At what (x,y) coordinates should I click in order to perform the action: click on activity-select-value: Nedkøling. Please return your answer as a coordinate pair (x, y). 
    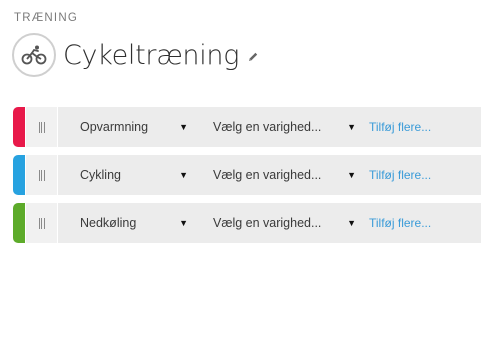
    Looking at the image, I should click on (108, 223).